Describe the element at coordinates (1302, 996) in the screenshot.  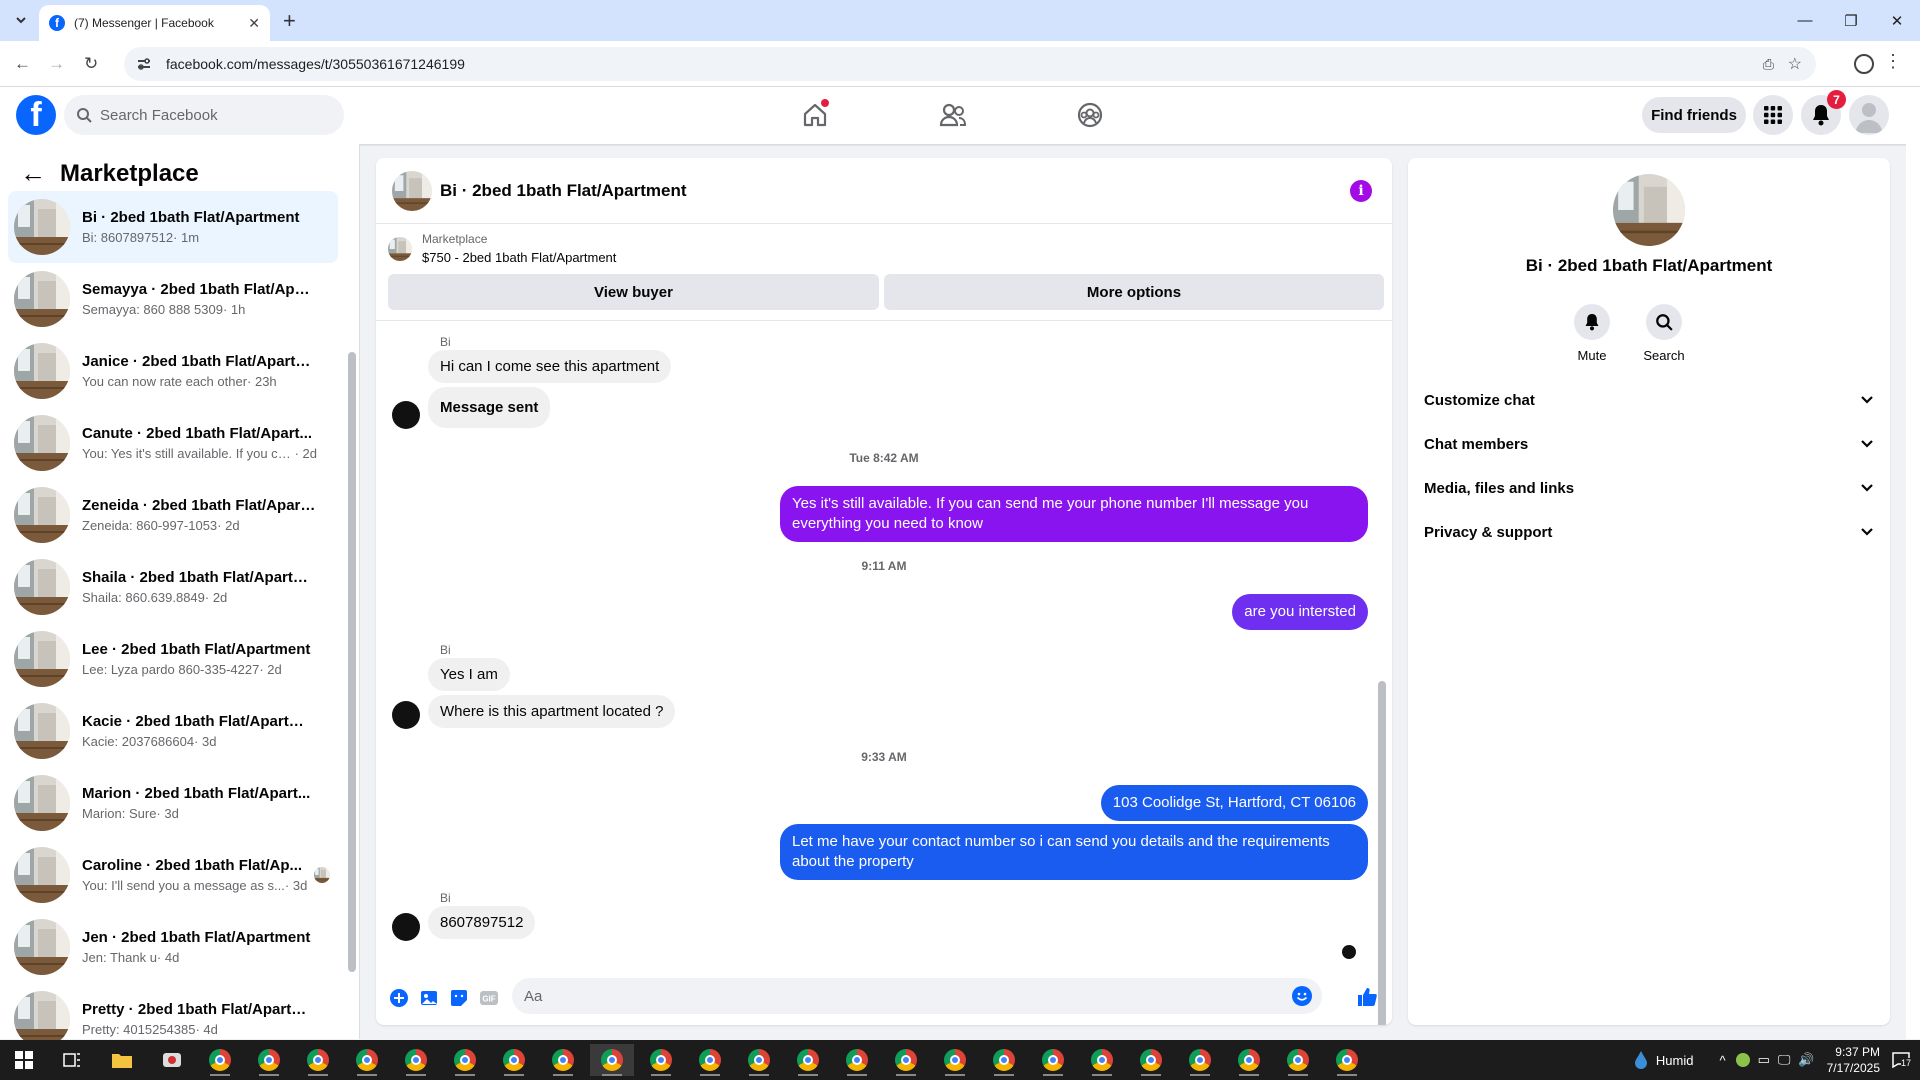
I see `emoji-icon` at that location.